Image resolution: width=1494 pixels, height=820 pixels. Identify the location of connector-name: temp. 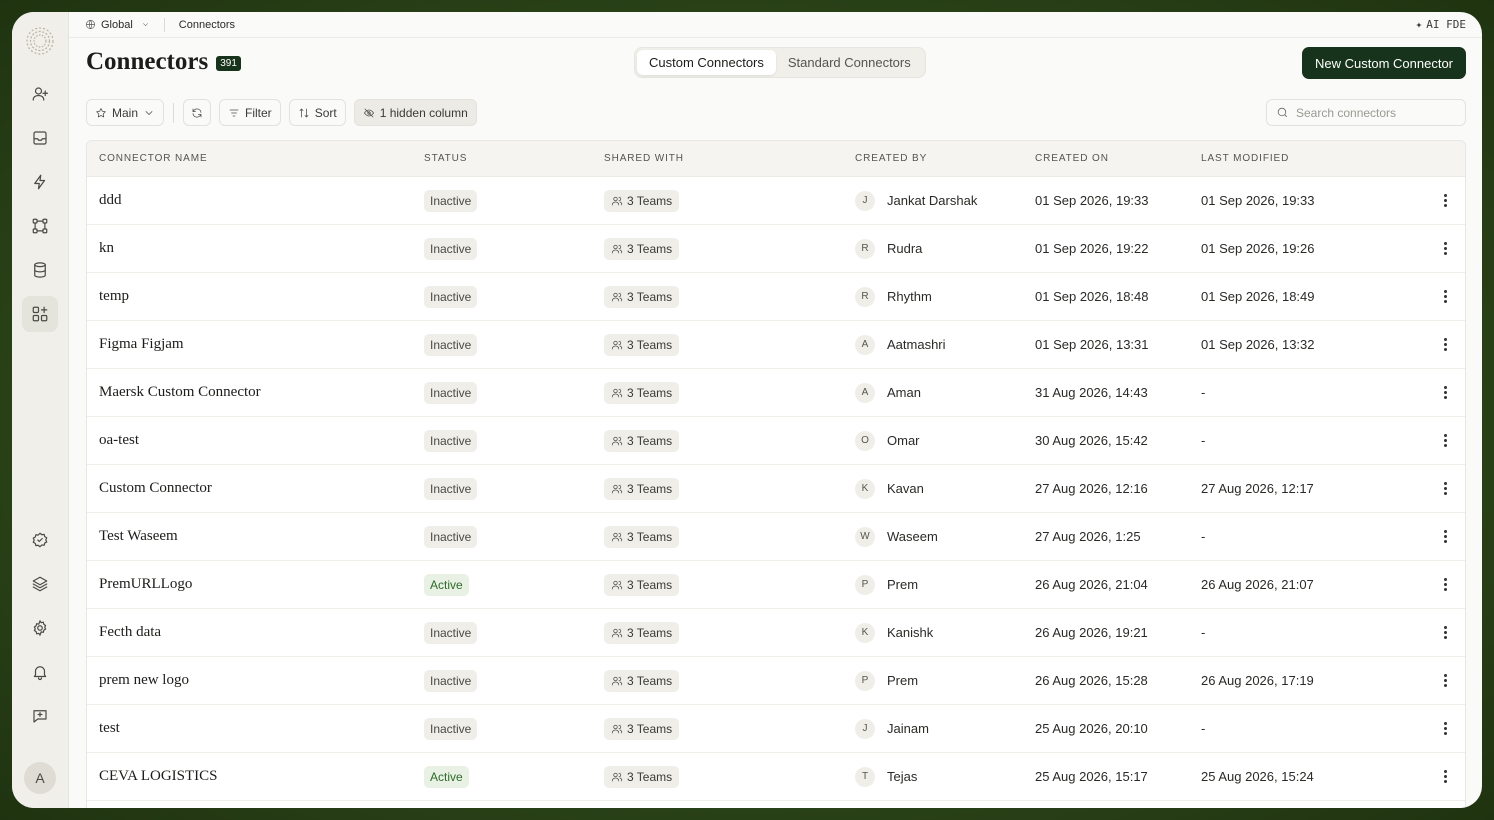
(114, 296).